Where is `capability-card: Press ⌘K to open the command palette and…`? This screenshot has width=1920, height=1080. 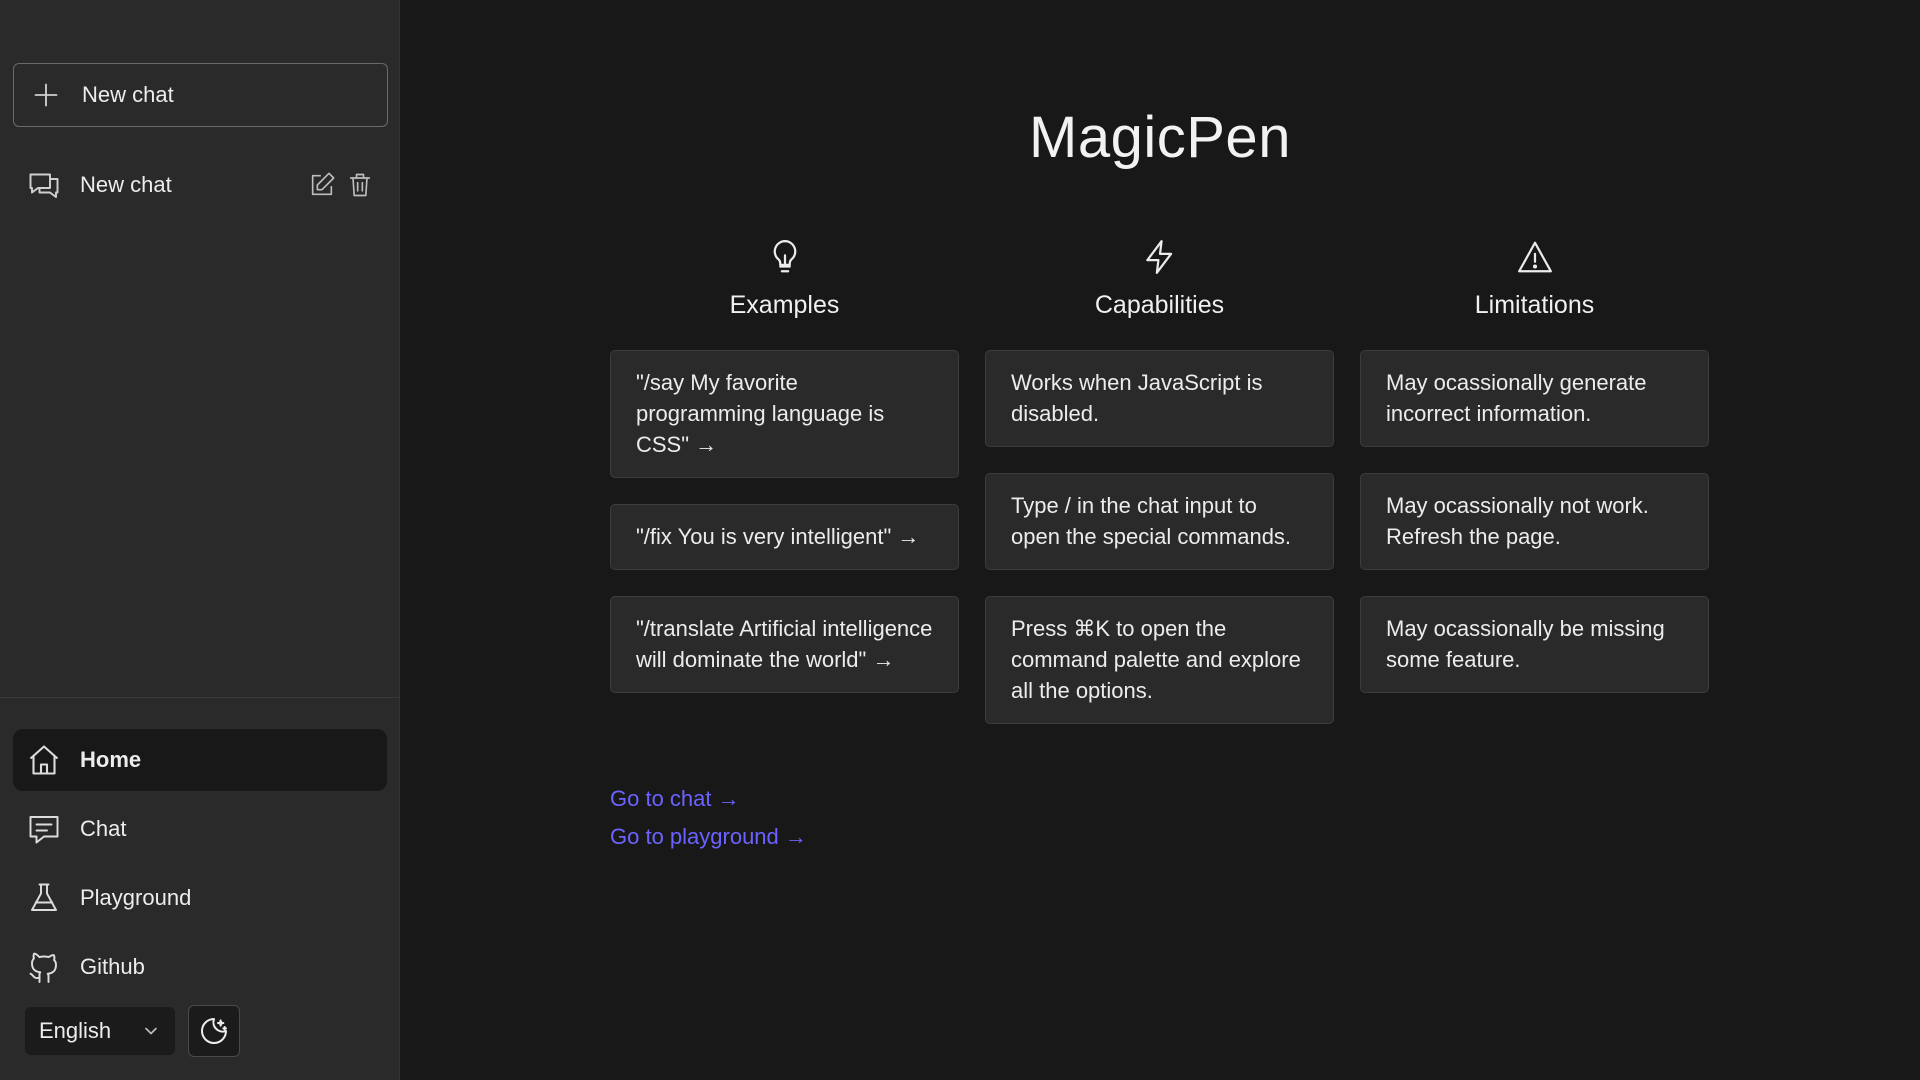
capability-card: Press ⌘K to open the command palette and… is located at coordinates (1159, 660).